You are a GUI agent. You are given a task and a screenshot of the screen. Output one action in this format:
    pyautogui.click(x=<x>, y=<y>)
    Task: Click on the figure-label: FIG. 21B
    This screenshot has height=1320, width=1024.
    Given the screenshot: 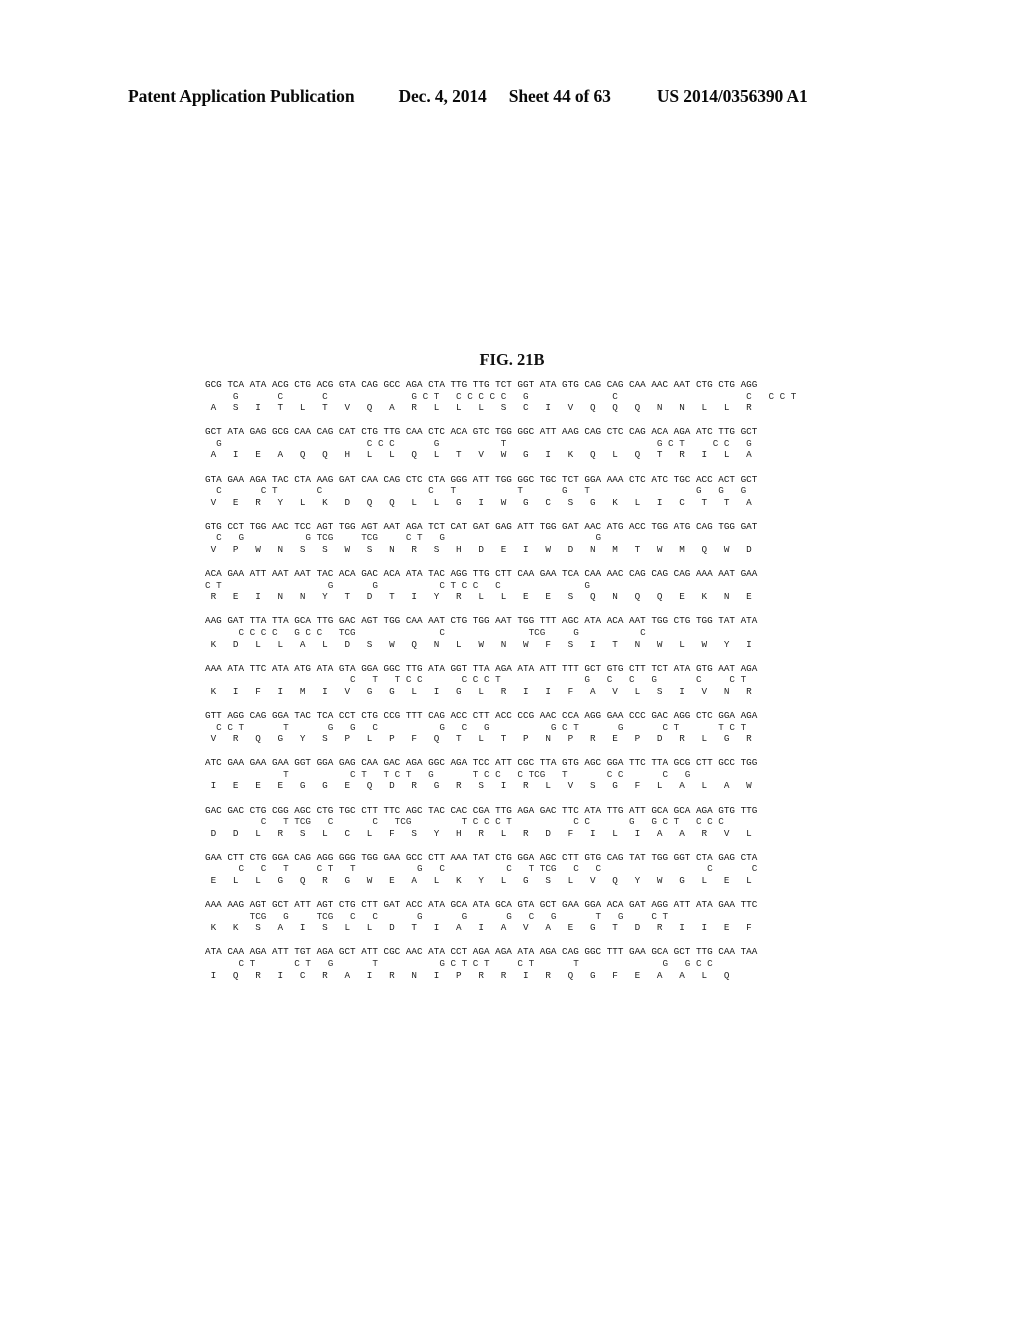 What is the action you would take?
    pyautogui.click(x=512, y=359)
    